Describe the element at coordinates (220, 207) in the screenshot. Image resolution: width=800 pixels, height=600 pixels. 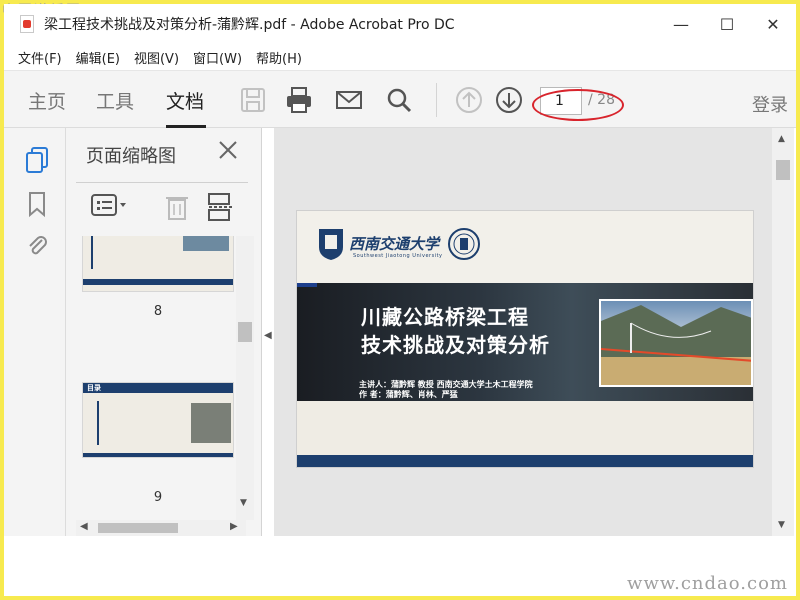
I see `insert-page-icon` at that location.